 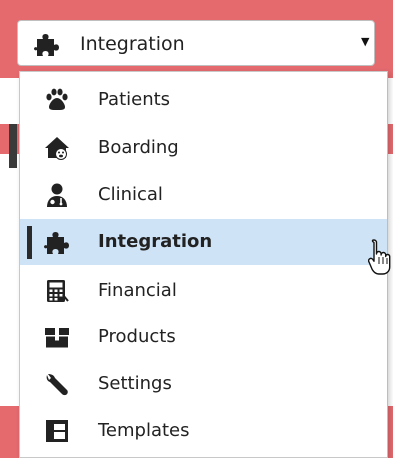 What do you see at coordinates (203, 384) in the screenshot?
I see `menu-item-settings: Settings` at bounding box center [203, 384].